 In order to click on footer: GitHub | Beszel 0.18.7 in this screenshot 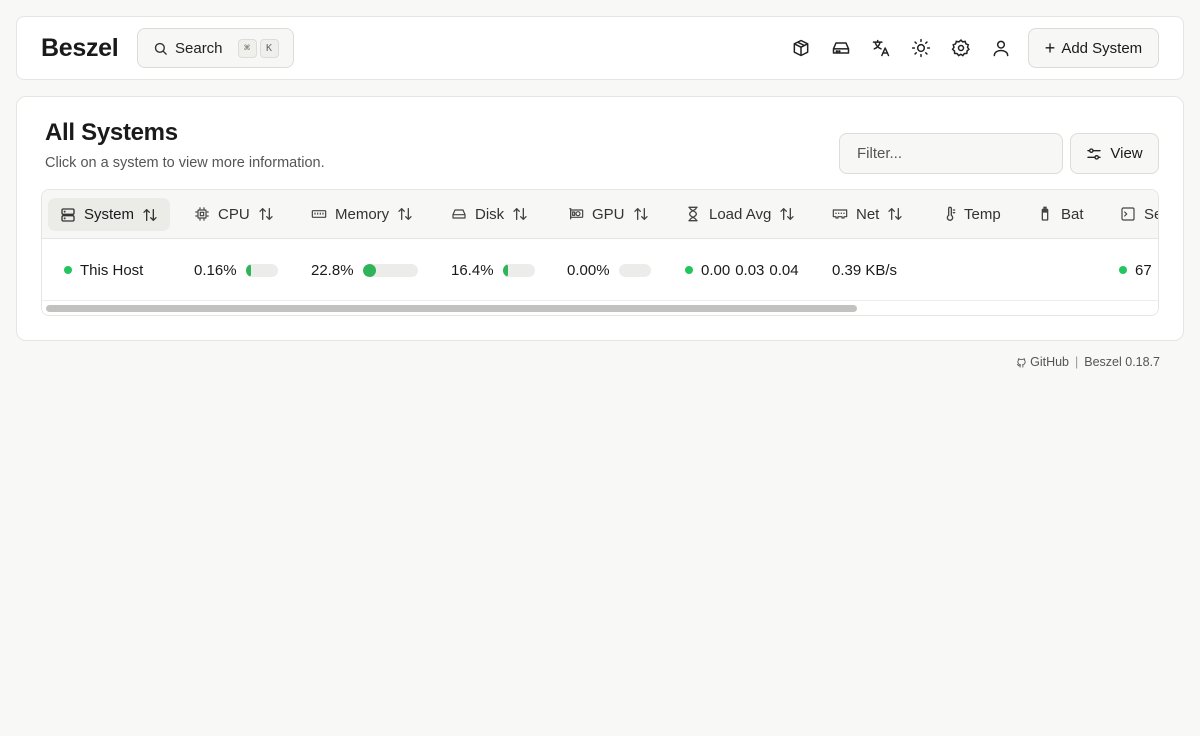, I will do `click(1088, 362)`.